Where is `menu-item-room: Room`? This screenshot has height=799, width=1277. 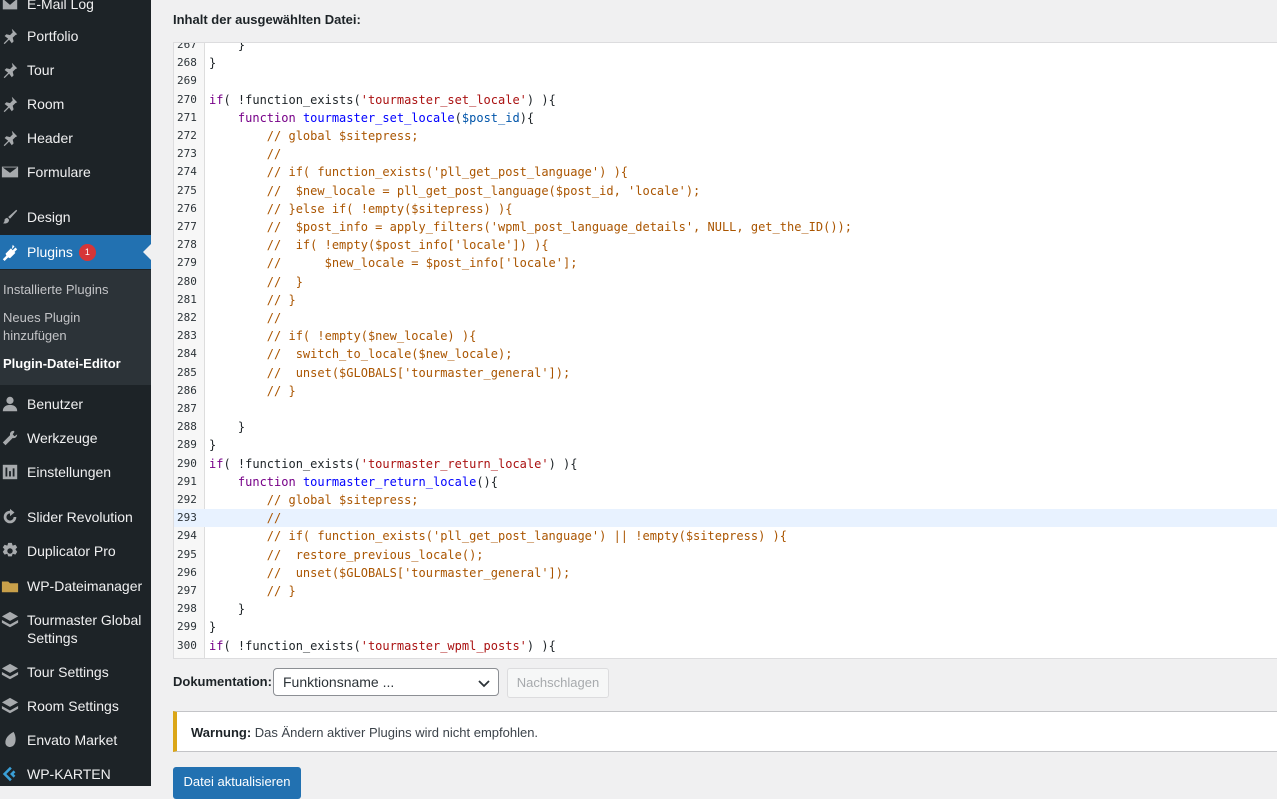
menu-item-room: Room is located at coordinates (75, 104).